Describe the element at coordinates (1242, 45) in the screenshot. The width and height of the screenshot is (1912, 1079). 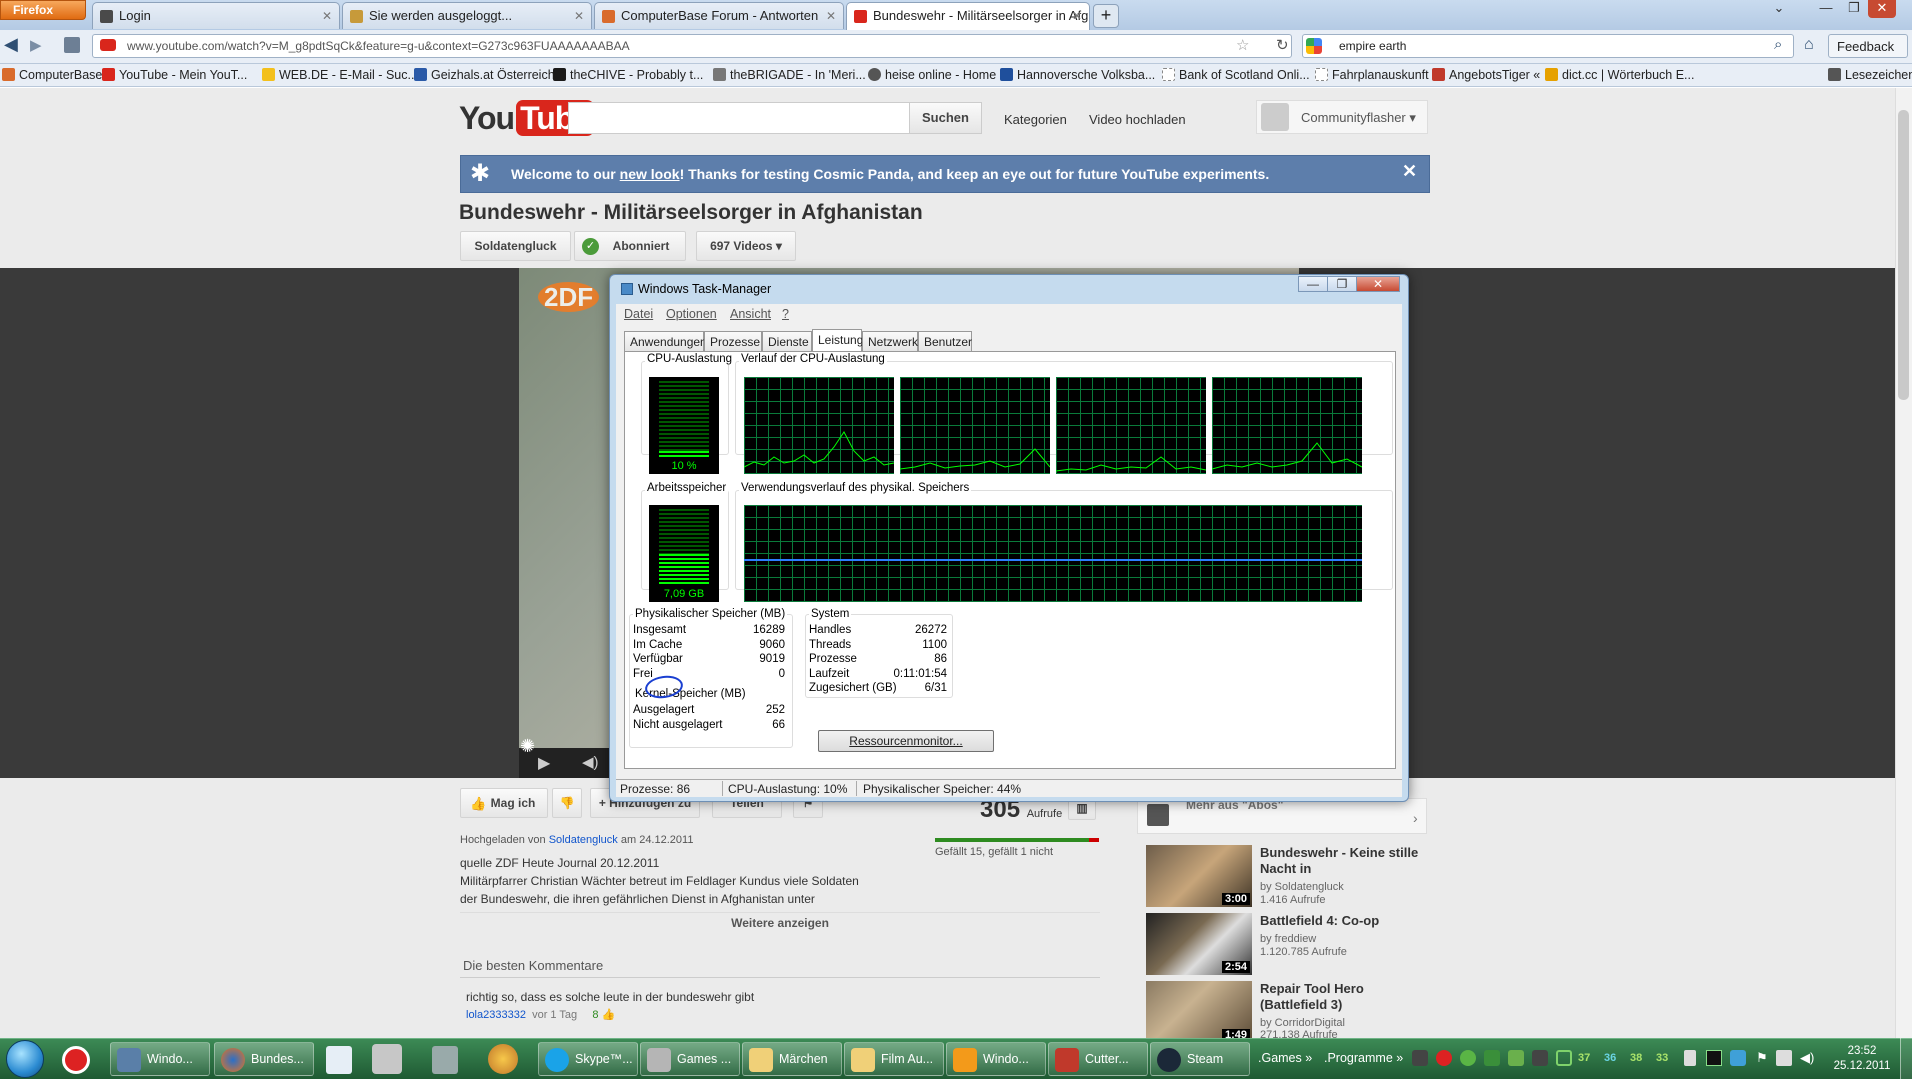
I see `bookmark-star-icon: ☆` at that location.